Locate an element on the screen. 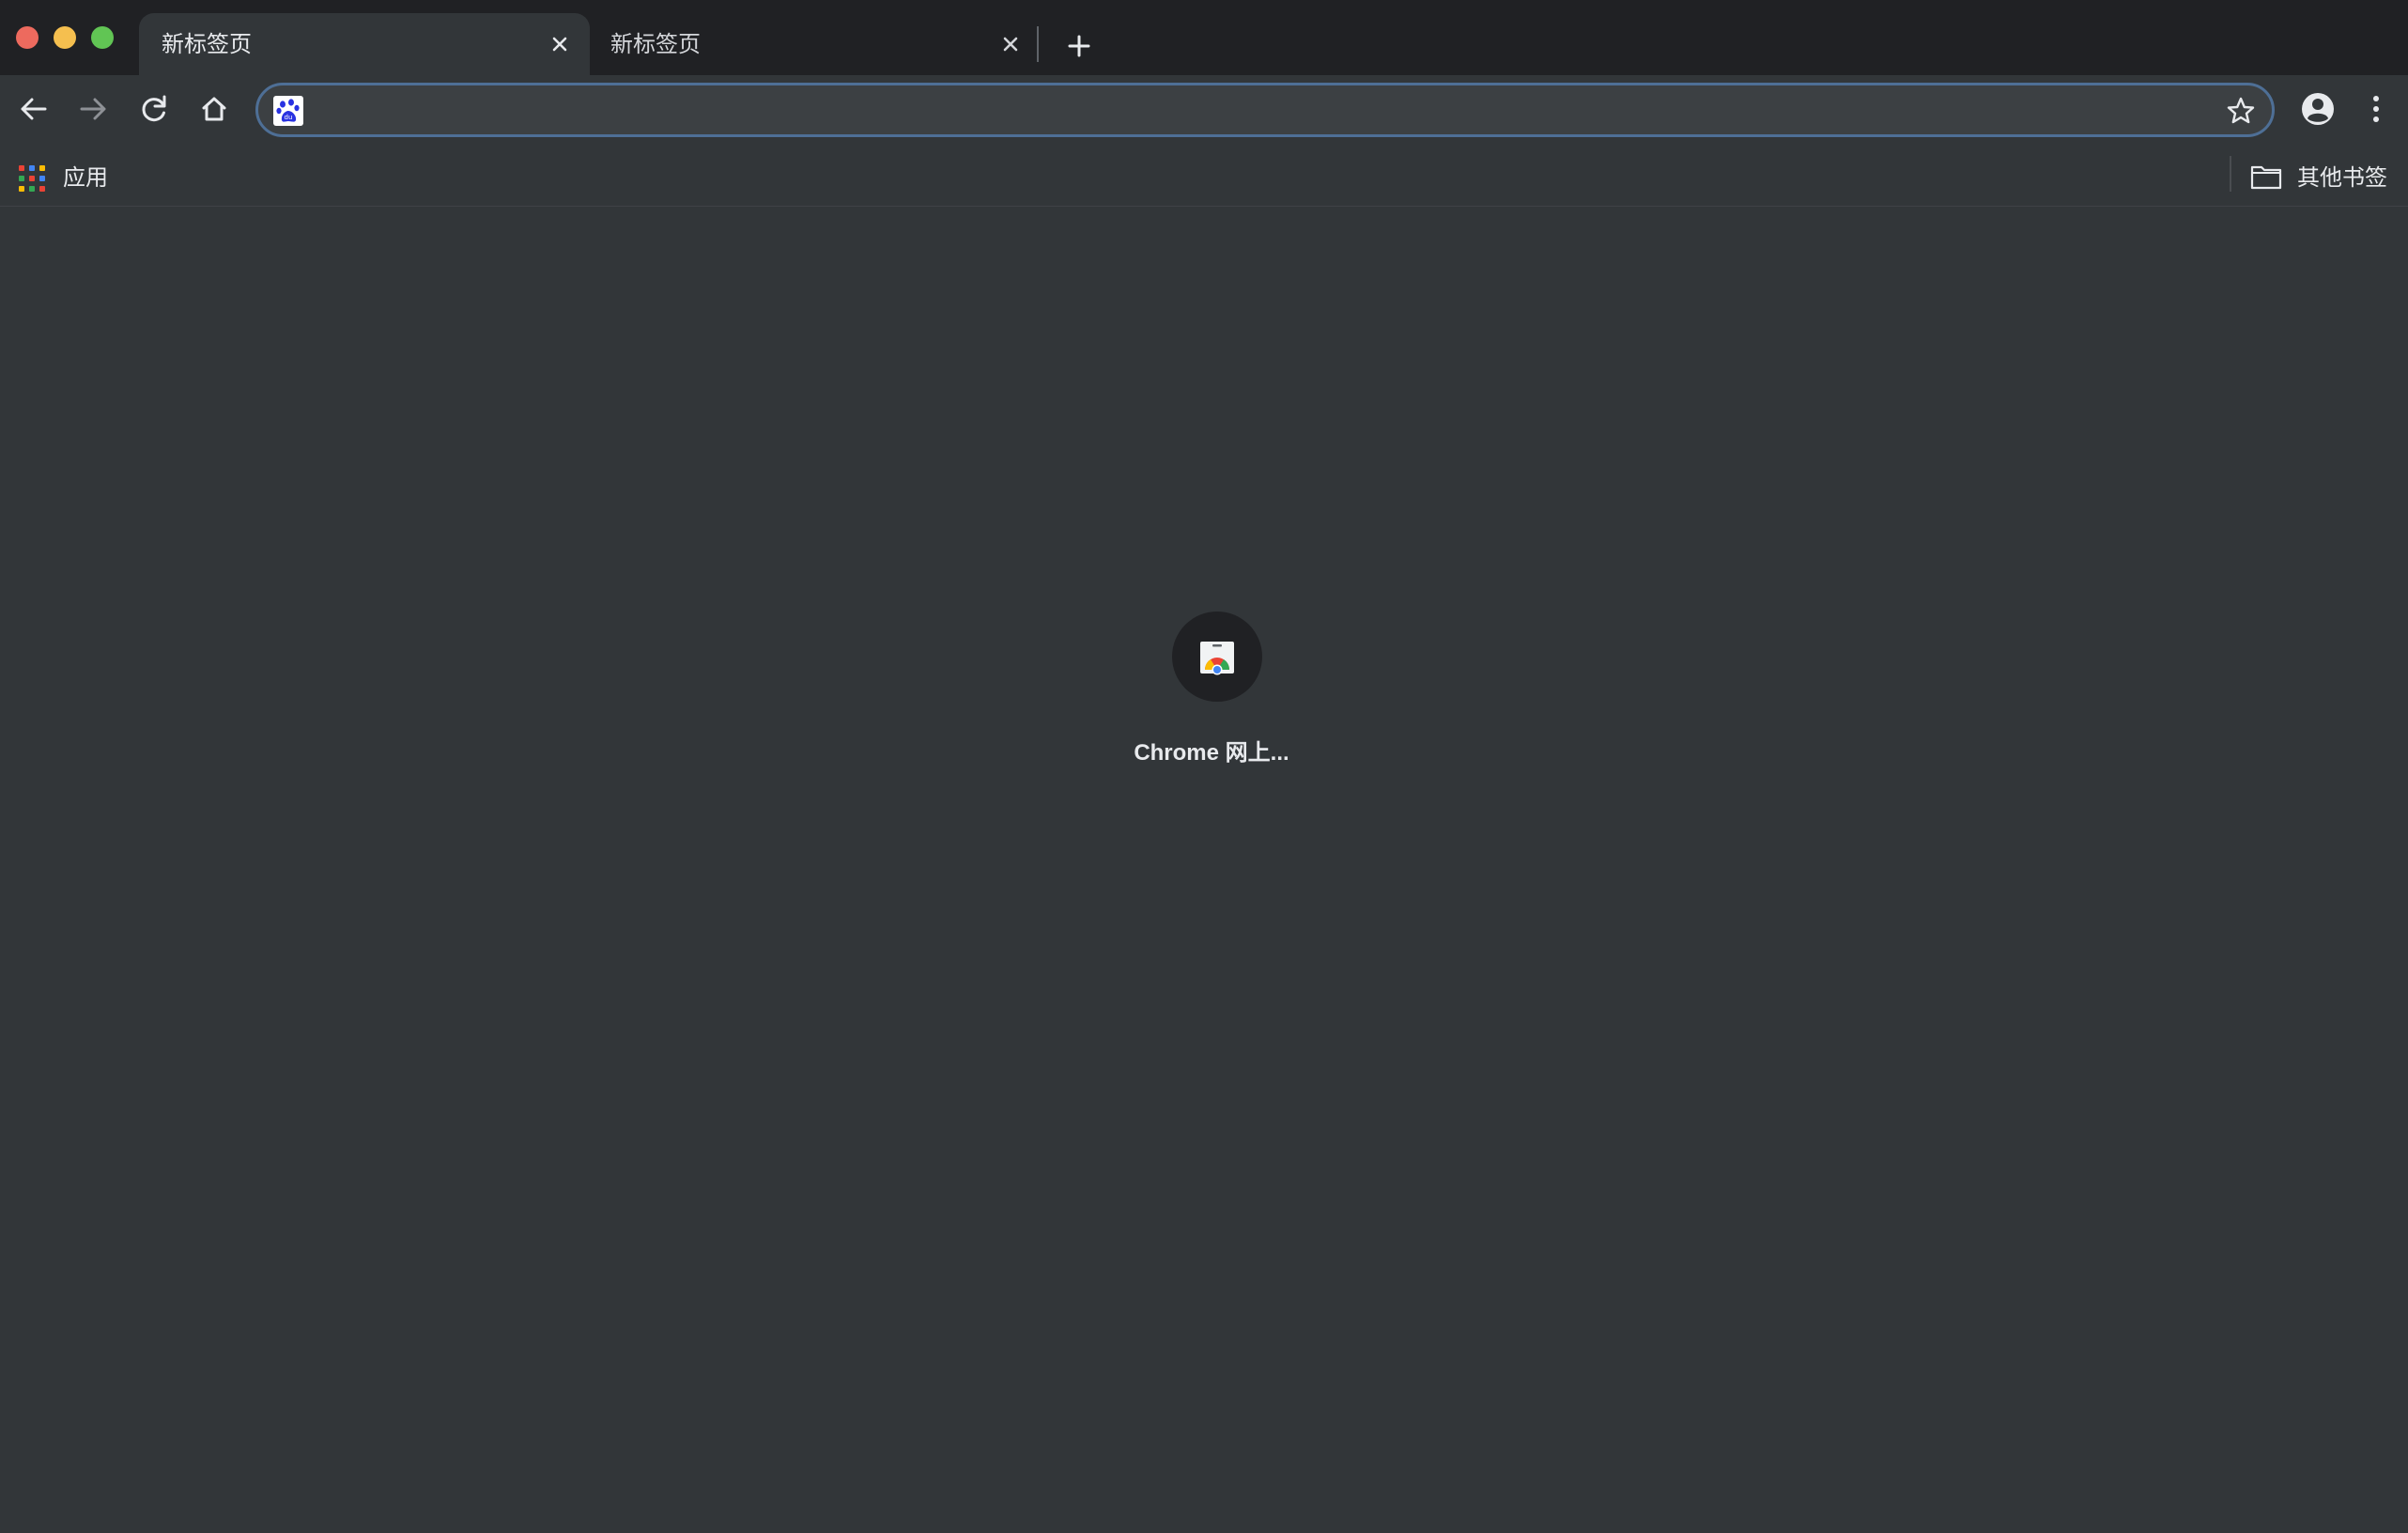 This screenshot has width=2408, height=1533. other-bookmarks-folder: 其他书签 is located at coordinates (2323, 176).